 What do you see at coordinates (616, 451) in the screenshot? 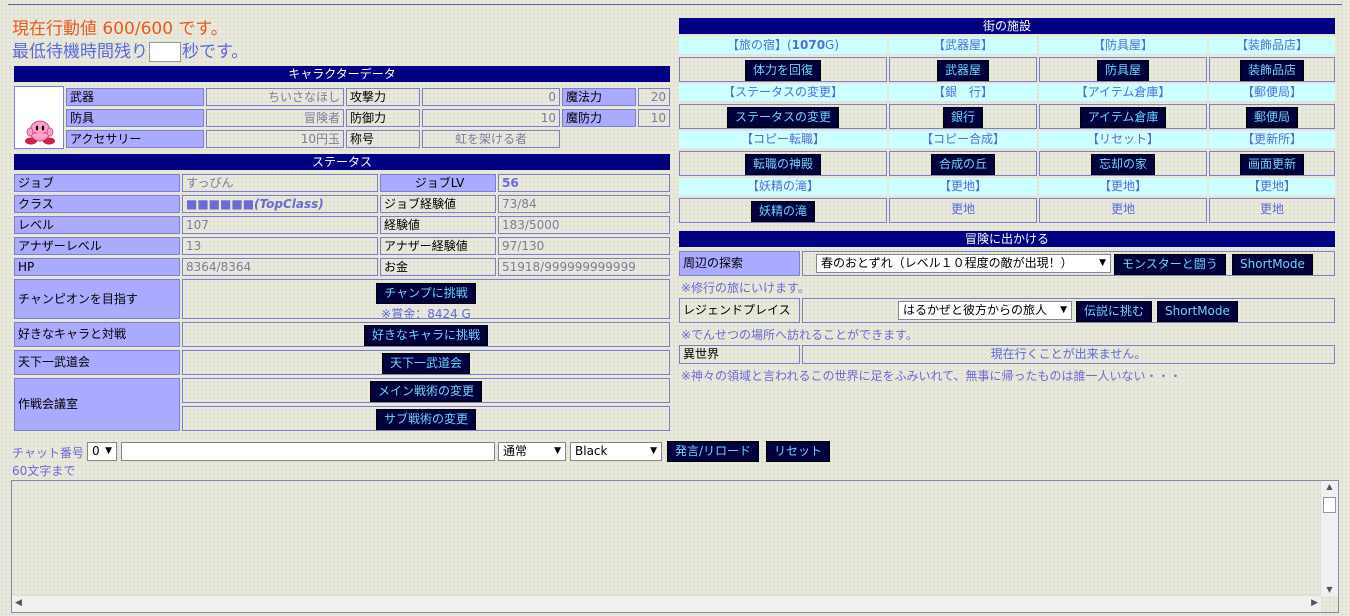
I see `chat-color-select: Black ▼` at bounding box center [616, 451].